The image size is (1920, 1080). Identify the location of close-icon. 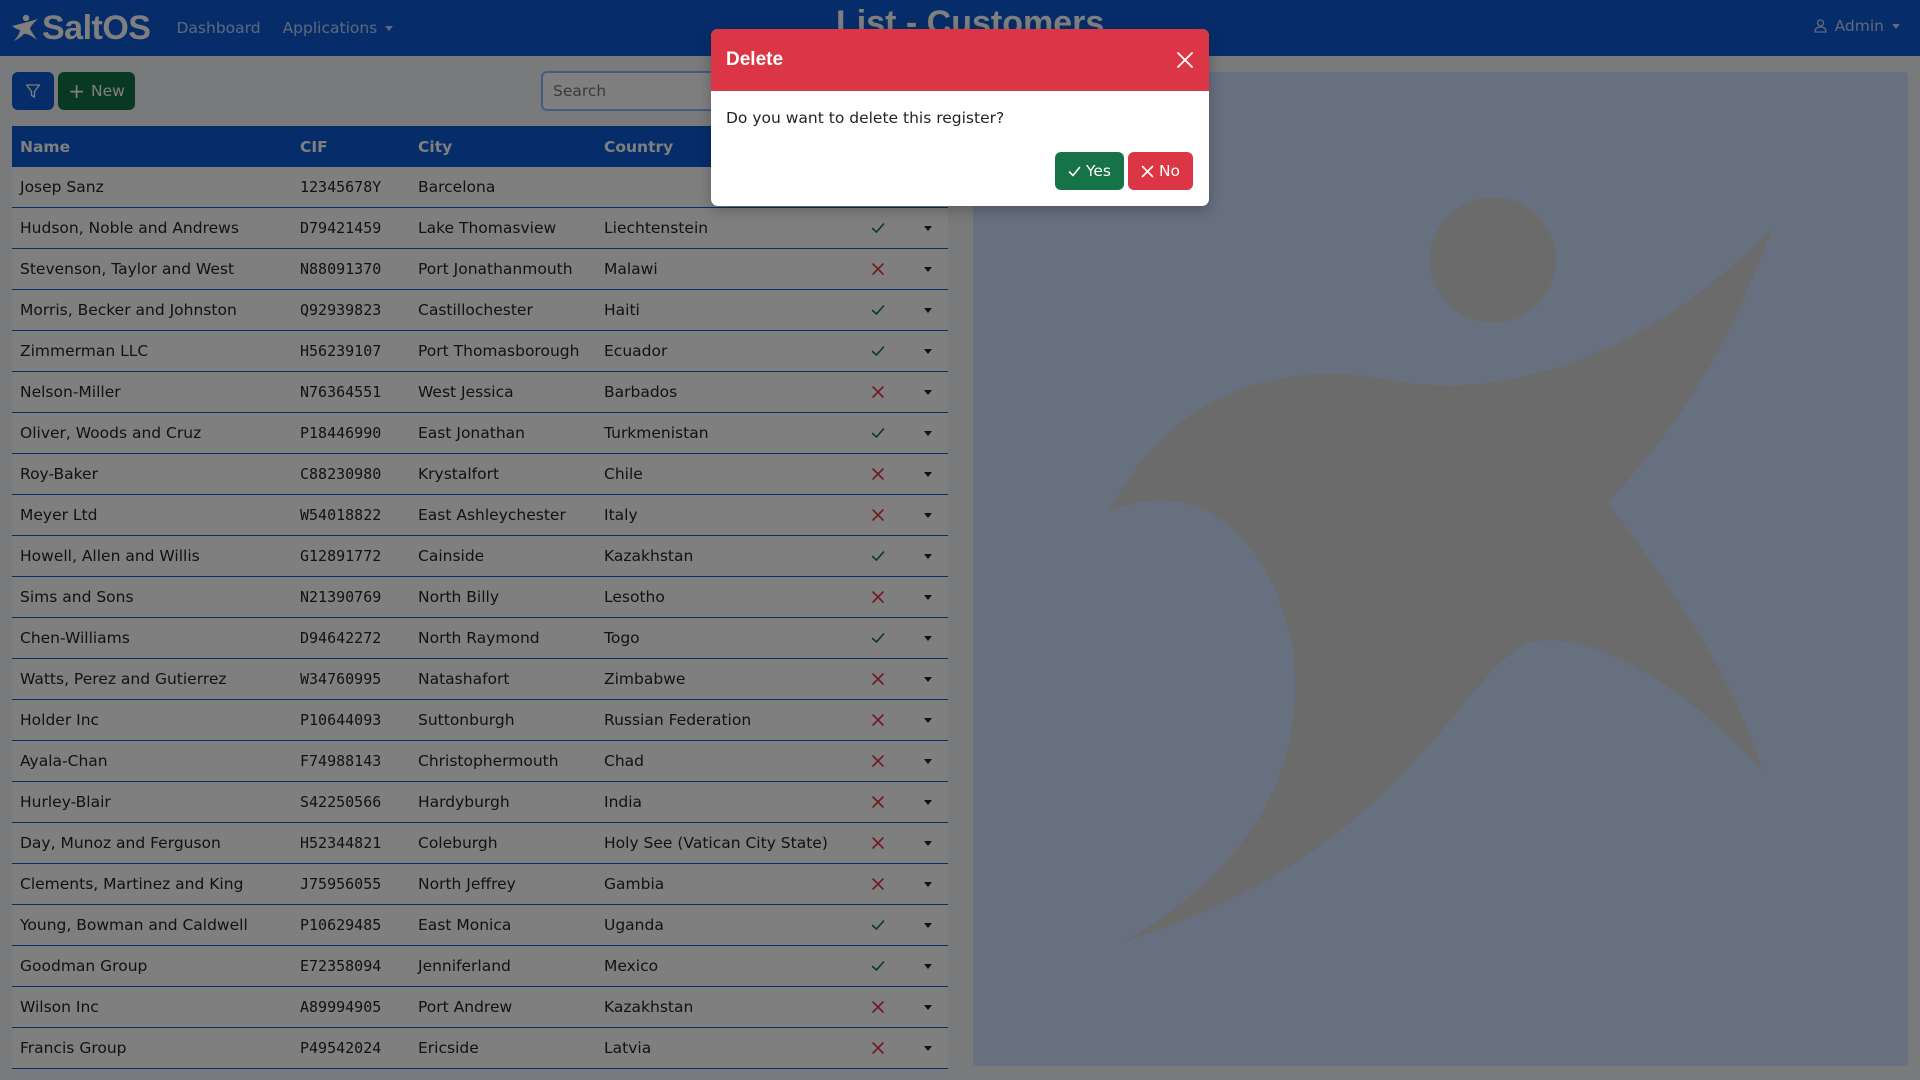
(1185, 60).